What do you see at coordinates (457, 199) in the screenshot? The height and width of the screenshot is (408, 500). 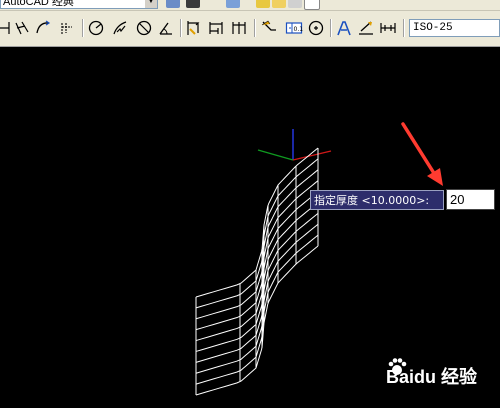 I see `thickness-value: 20` at bounding box center [457, 199].